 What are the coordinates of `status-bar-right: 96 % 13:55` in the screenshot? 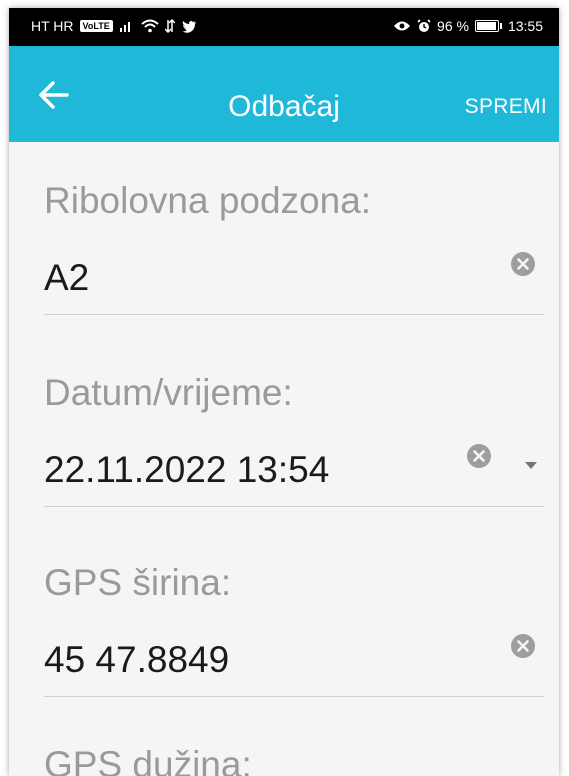 It's located at (468, 26).